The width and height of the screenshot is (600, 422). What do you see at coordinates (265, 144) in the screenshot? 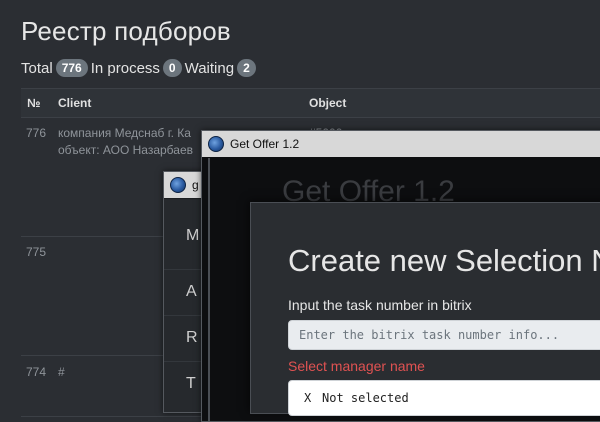
I see `get-offer-window-title: Get Offer 1.2` at bounding box center [265, 144].